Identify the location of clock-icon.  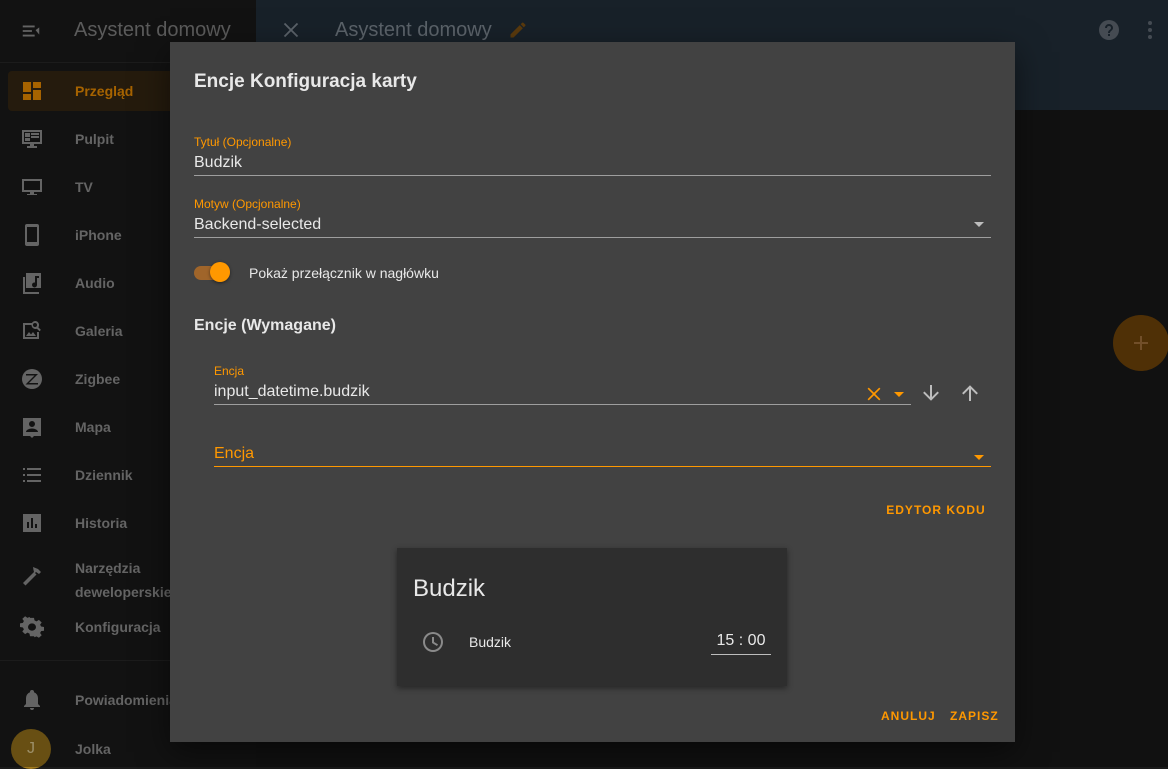
(433, 642).